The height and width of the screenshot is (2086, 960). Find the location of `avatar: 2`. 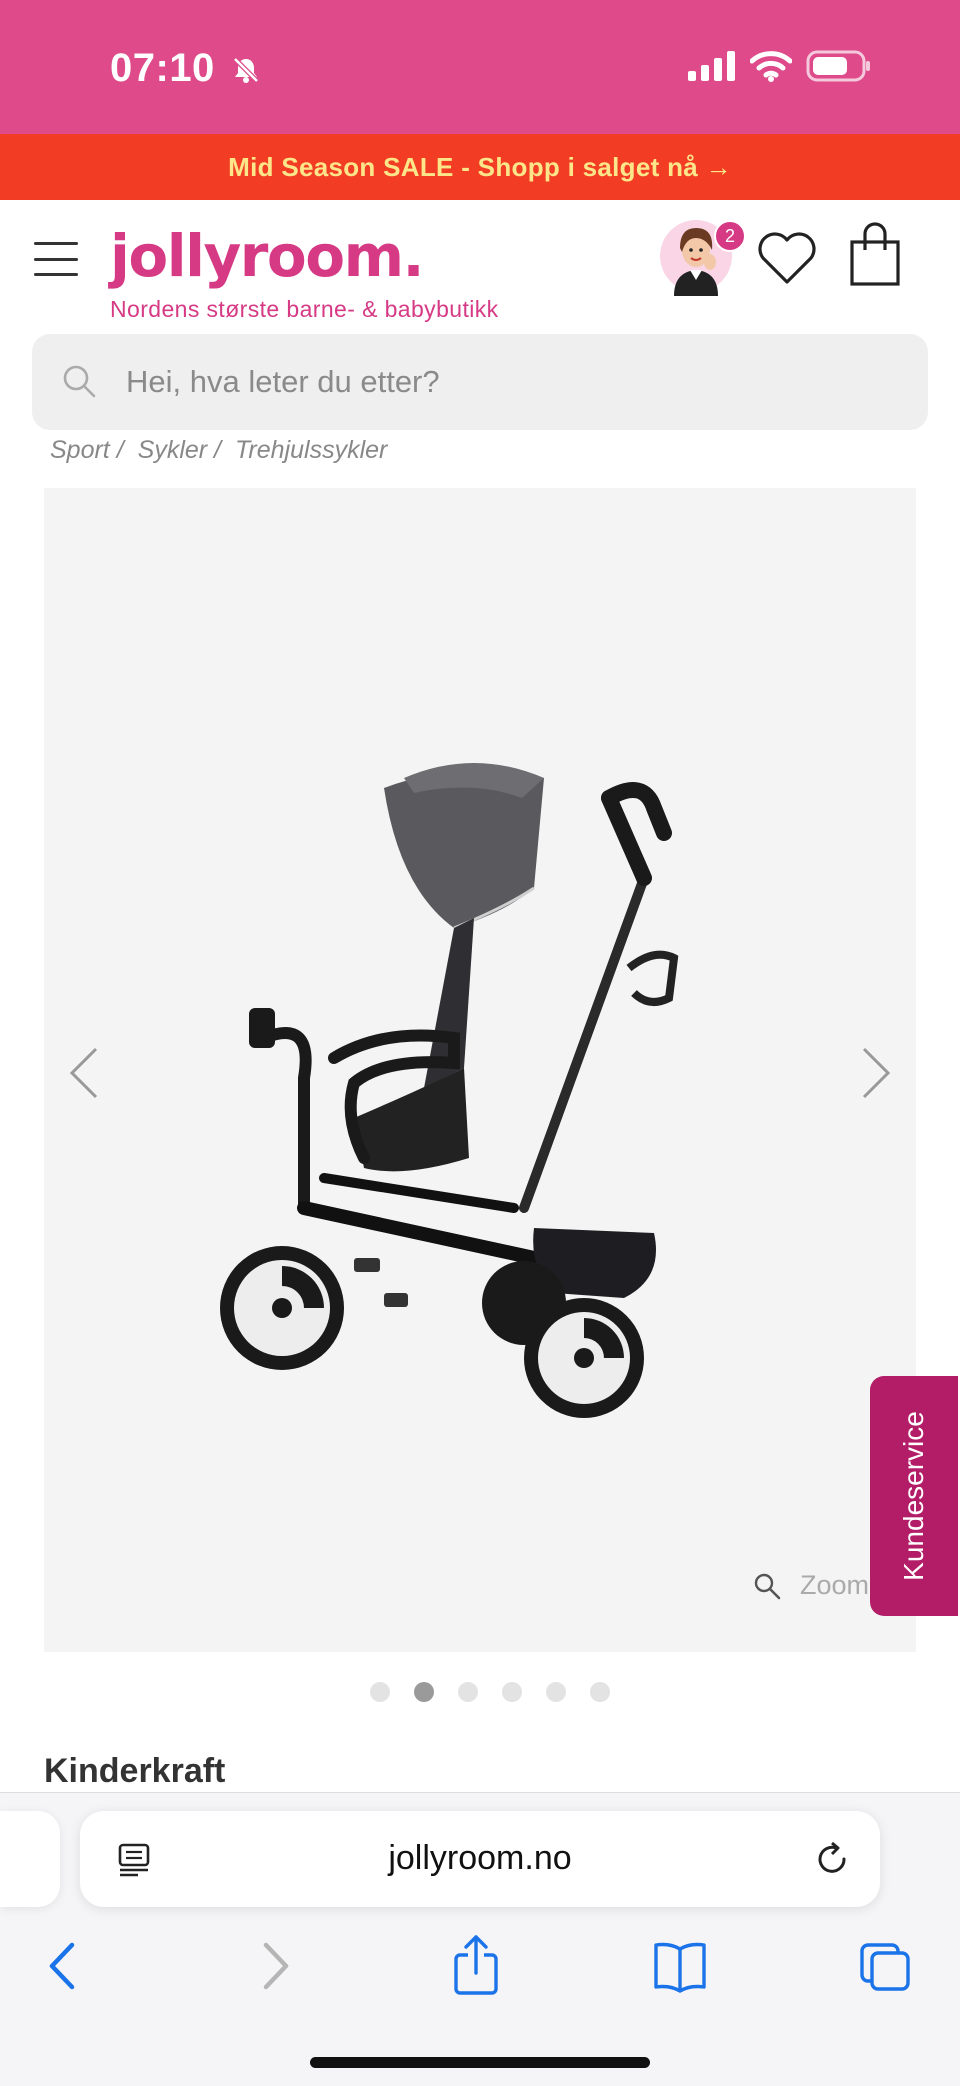

avatar: 2 is located at coordinates (703, 256).